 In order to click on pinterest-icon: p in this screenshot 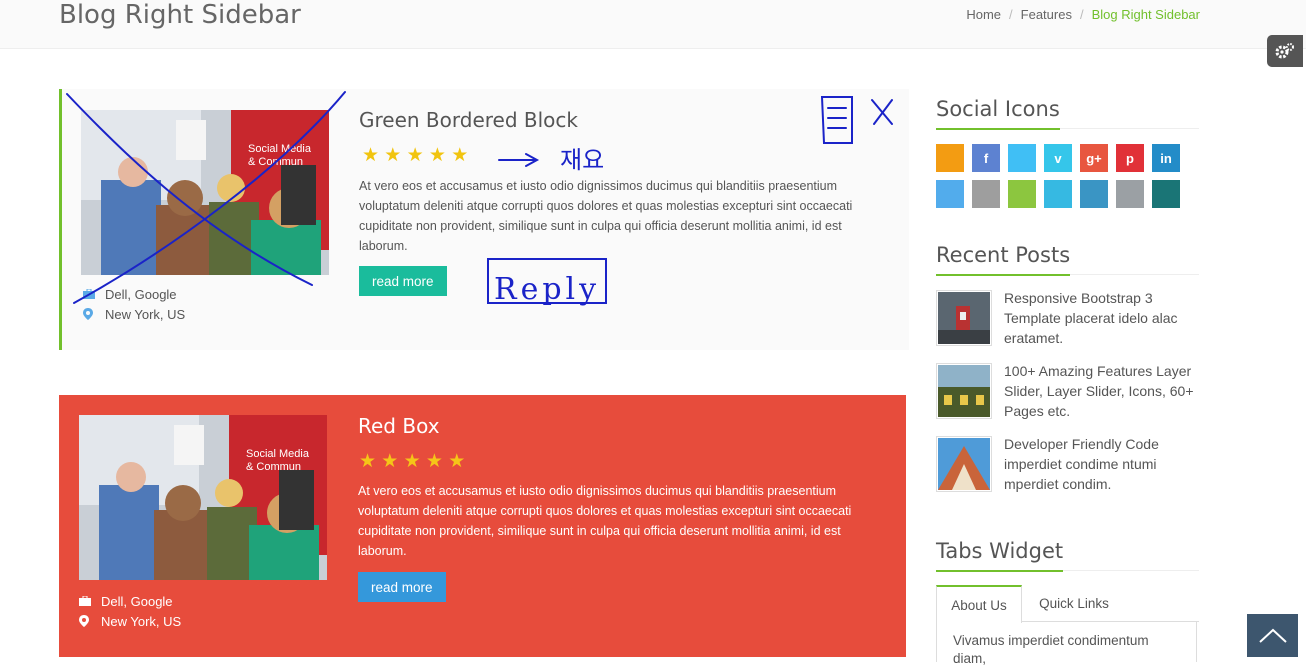, I will do `click(1130, 158)`.